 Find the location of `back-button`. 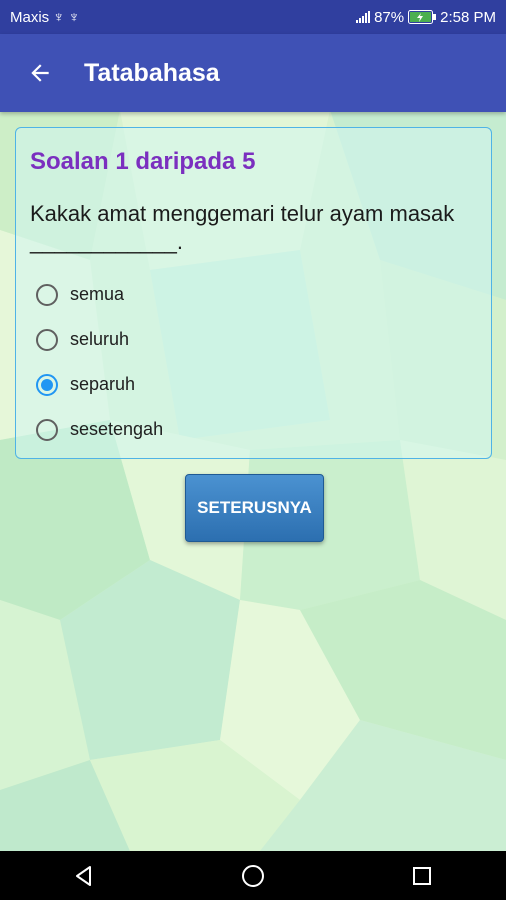

back-button is located at coordinates (40, 73).